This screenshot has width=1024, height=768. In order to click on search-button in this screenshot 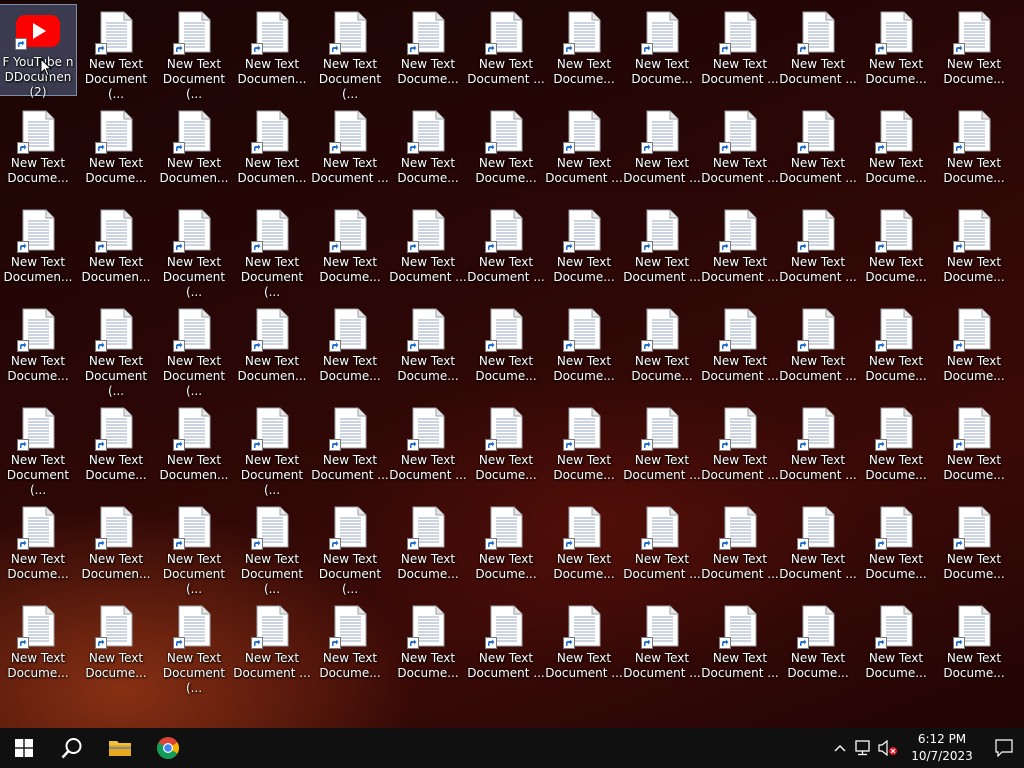, I will do `click(72, 748)`.